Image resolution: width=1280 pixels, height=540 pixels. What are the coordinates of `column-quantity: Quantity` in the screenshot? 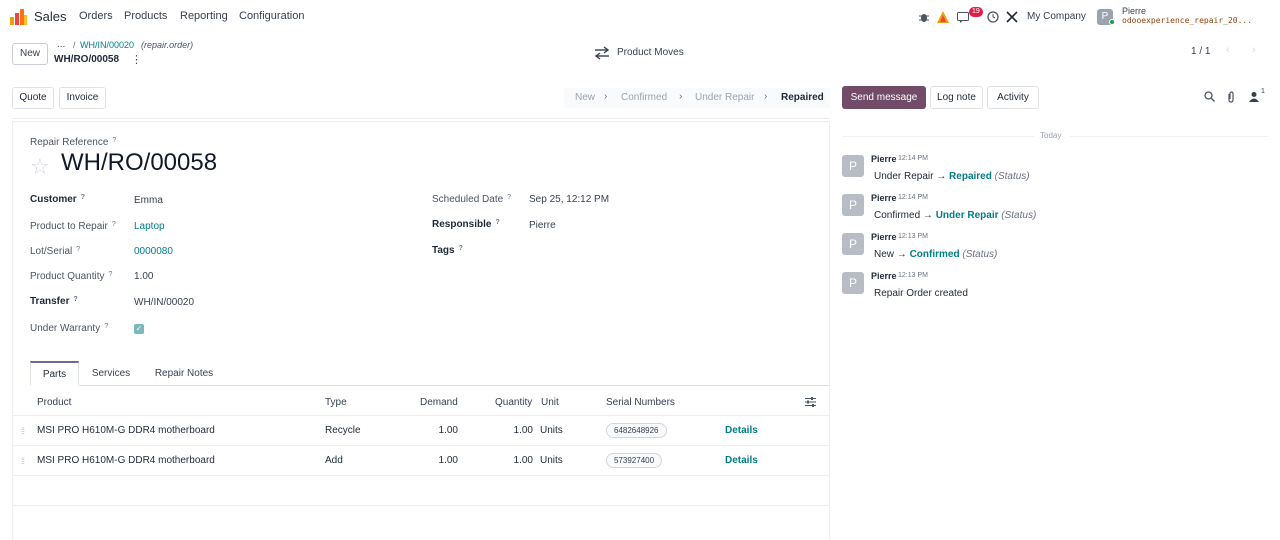 It's located at (513, 402).